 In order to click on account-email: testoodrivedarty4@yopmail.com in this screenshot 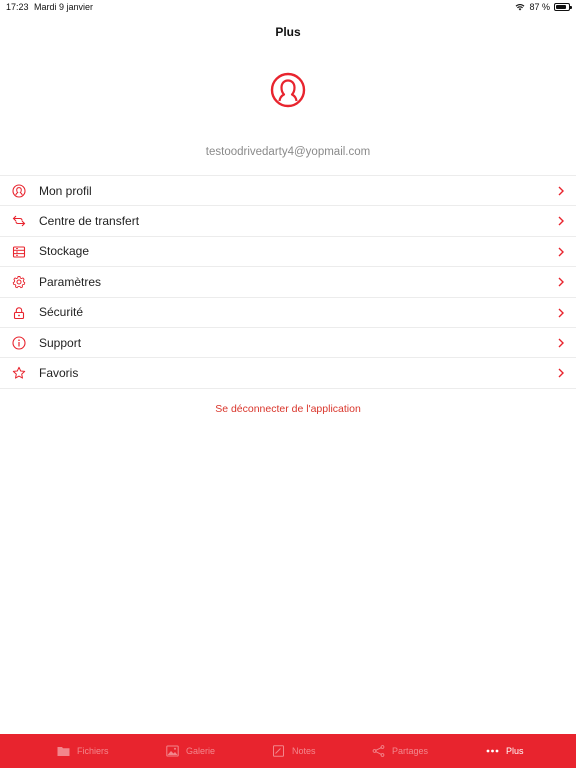, I will do `click(288, 152)`.